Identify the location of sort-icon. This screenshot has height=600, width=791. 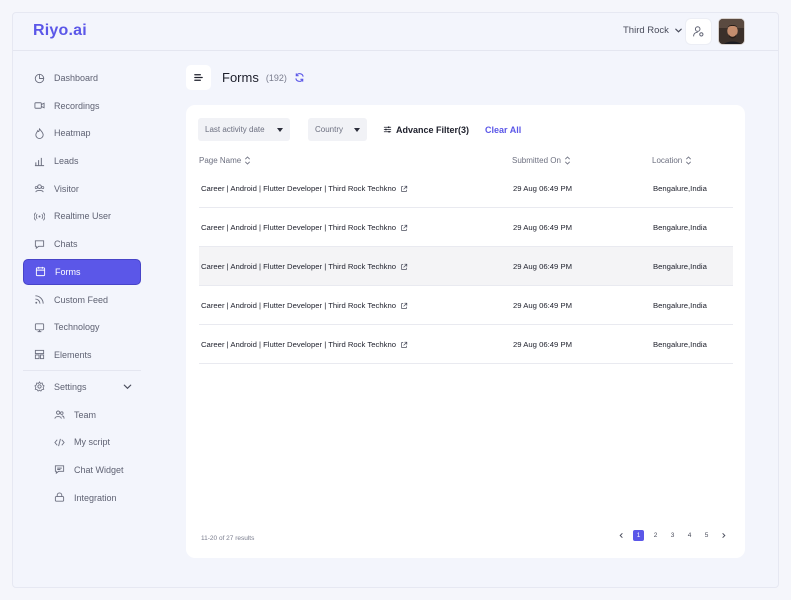
(689, 160).